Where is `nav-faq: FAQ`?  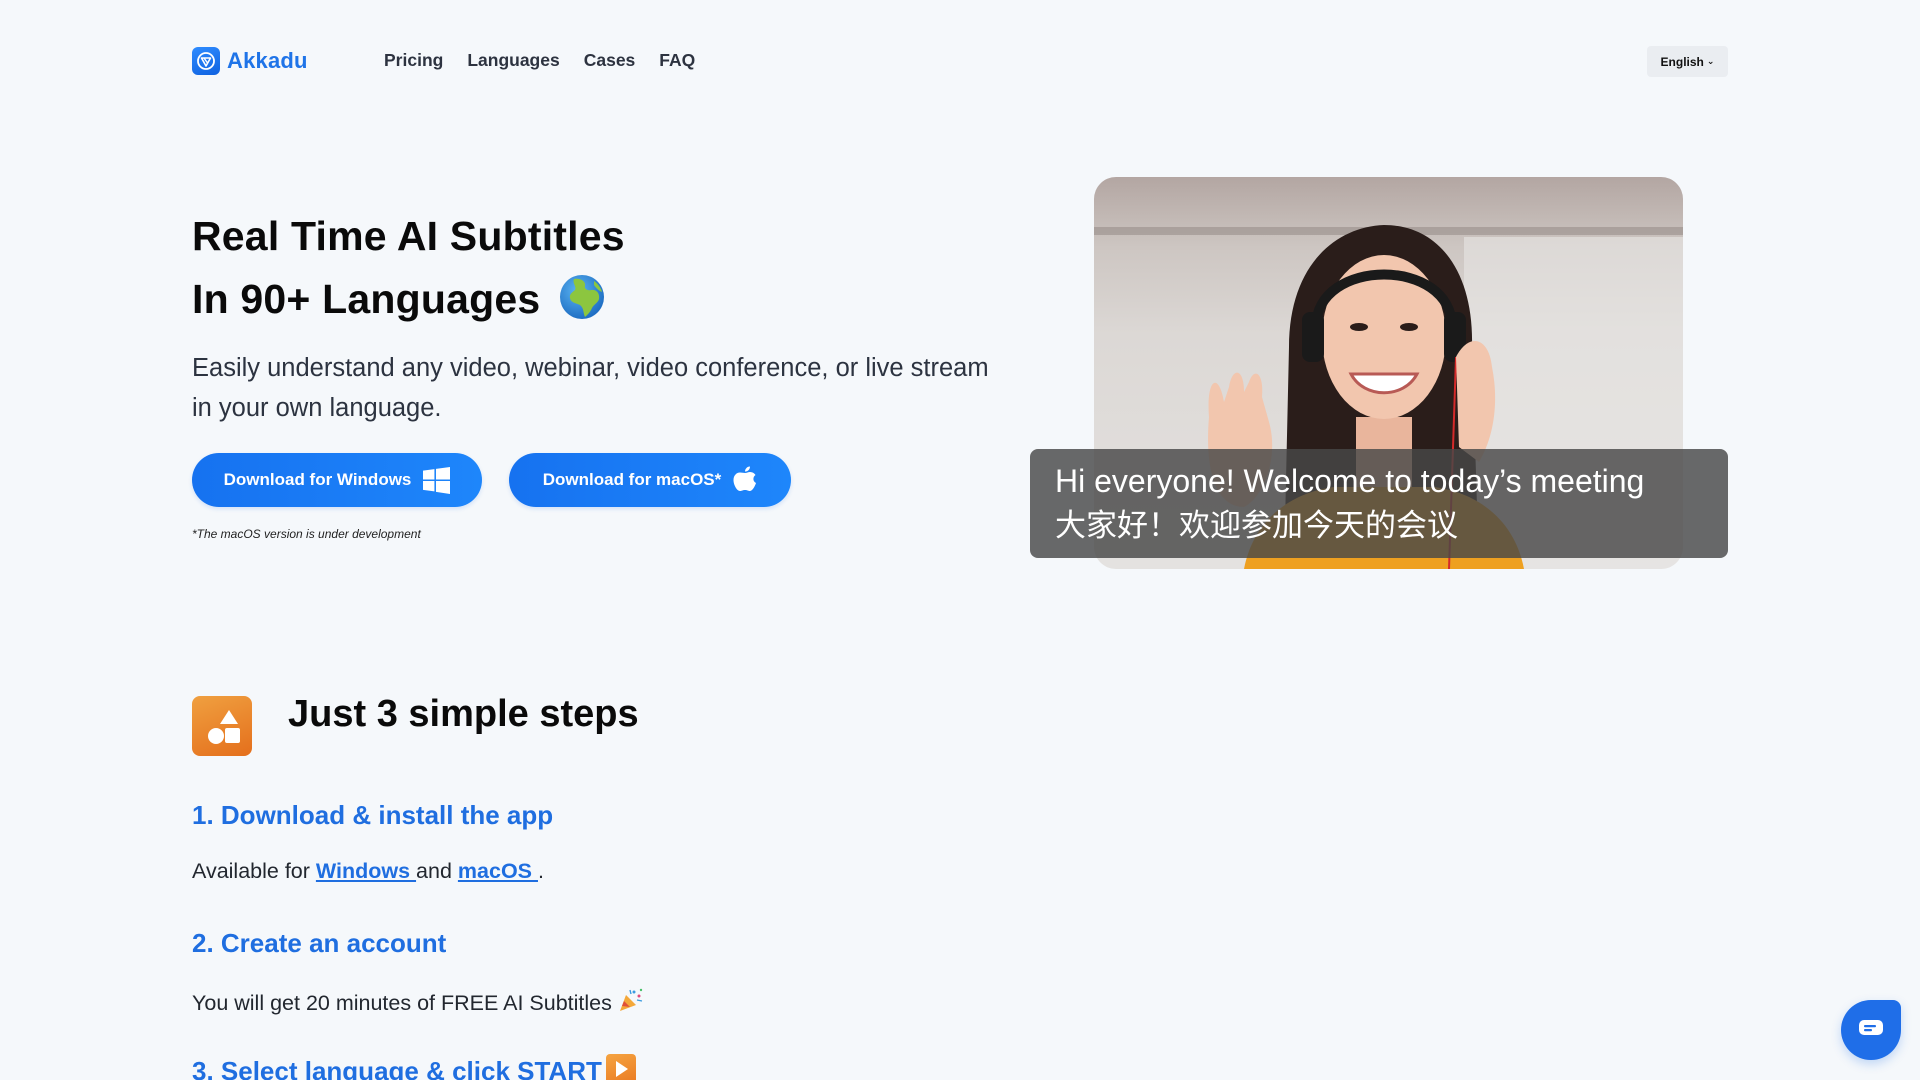 nav-faq: FAQ is located at coordinates (677, 60).